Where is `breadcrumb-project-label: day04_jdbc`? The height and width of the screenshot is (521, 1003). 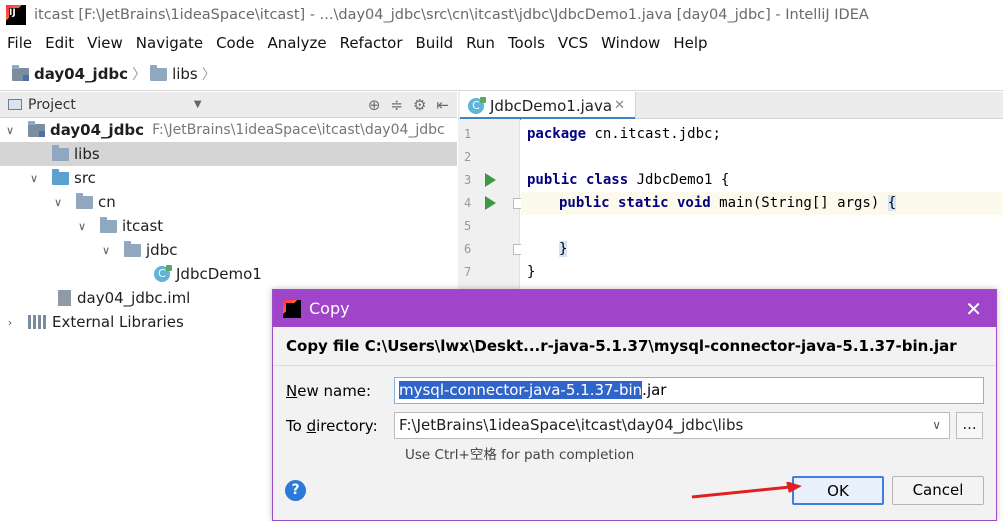
breadcrumb-project-label: day04_jdbc is located at coordinates (81, 74).